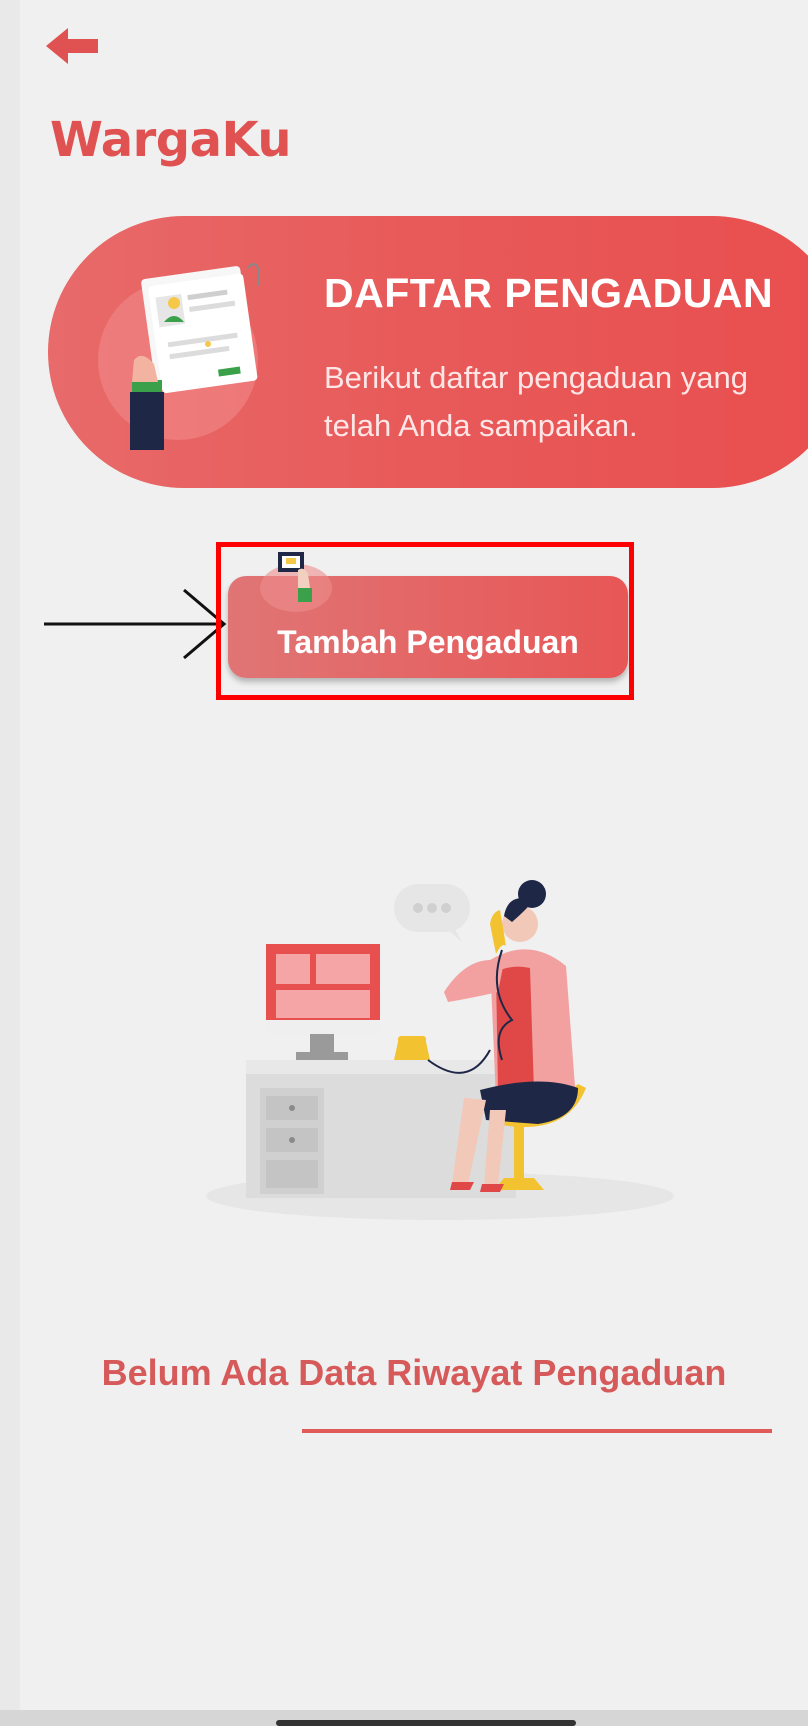 The image size is (808, 1726). What do you see at coordinates (414, 1372) in the screenshot?
I see `empty-state-message: Belum Ada Data Riwayat Pengaduan` at bounding box center [414, 1372].